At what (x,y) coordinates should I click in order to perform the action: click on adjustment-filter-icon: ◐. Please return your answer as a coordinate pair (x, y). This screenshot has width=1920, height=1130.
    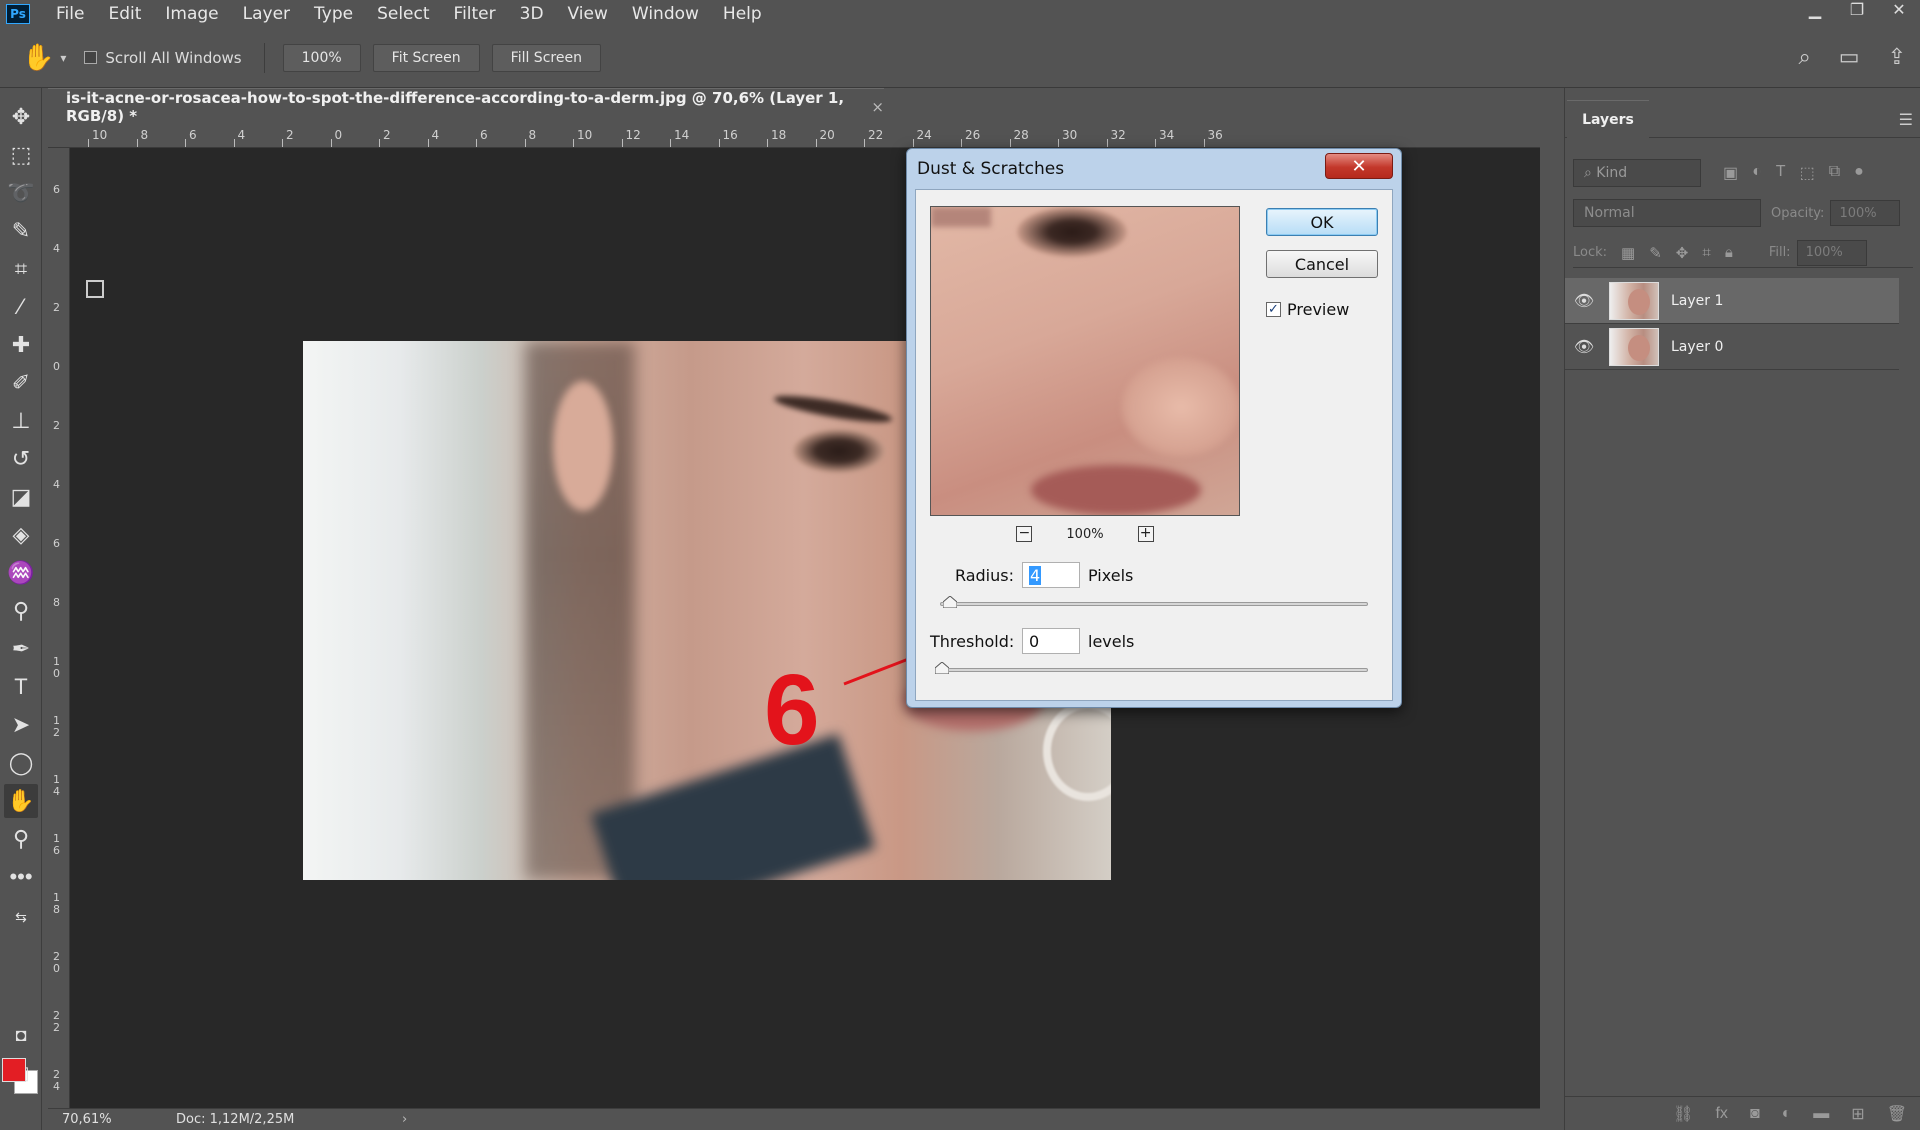
    Looking at the image, I should click on (1757, 173).